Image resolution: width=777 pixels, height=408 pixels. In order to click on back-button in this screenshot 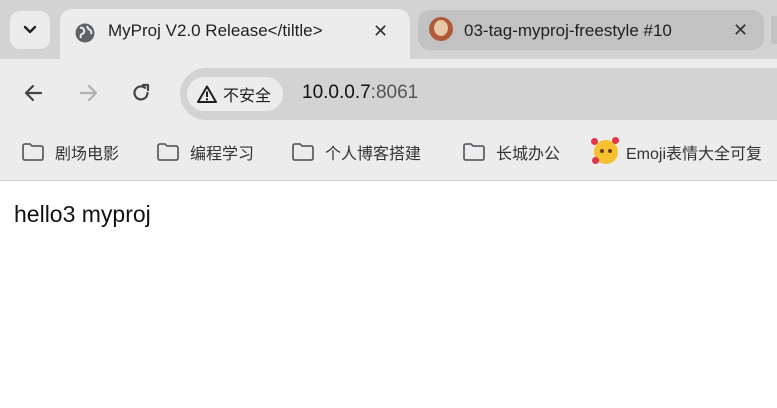, I will do `click(34, 93)`.